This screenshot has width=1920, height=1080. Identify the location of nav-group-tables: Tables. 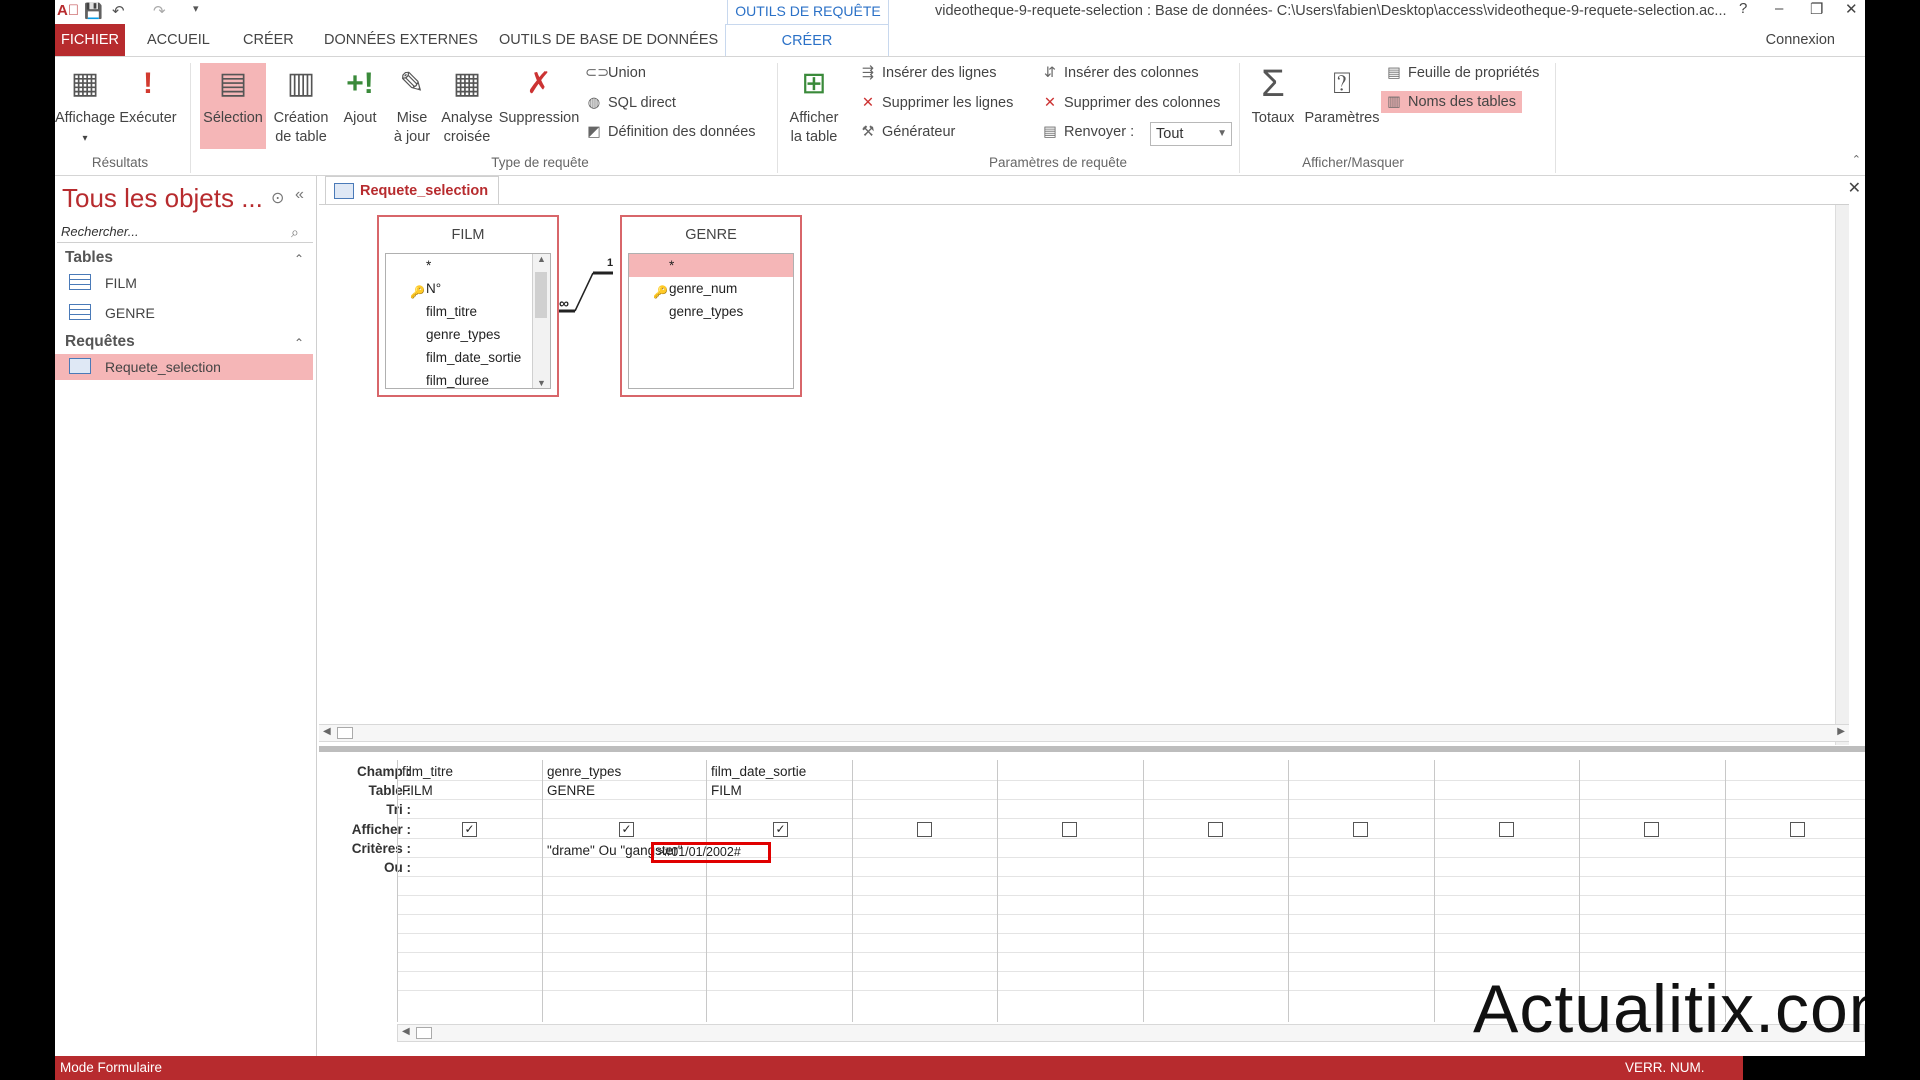
(89, 258).